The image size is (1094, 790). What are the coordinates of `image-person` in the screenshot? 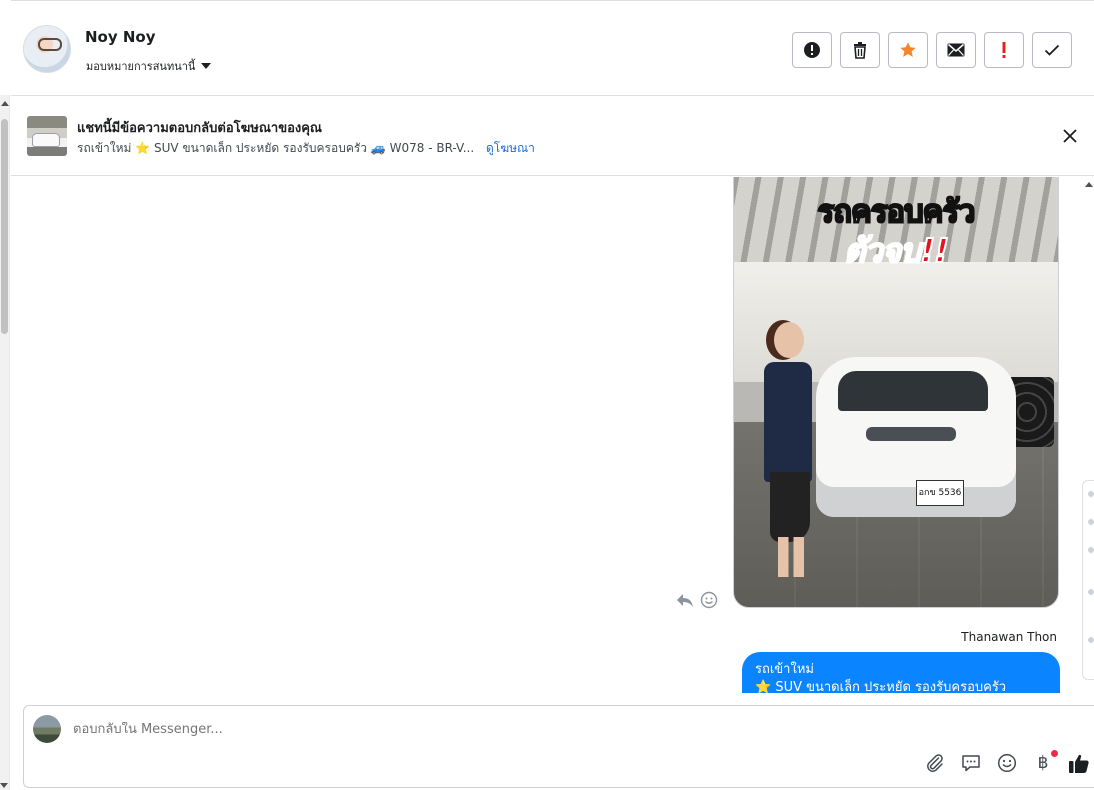 It's located at (786, 449).